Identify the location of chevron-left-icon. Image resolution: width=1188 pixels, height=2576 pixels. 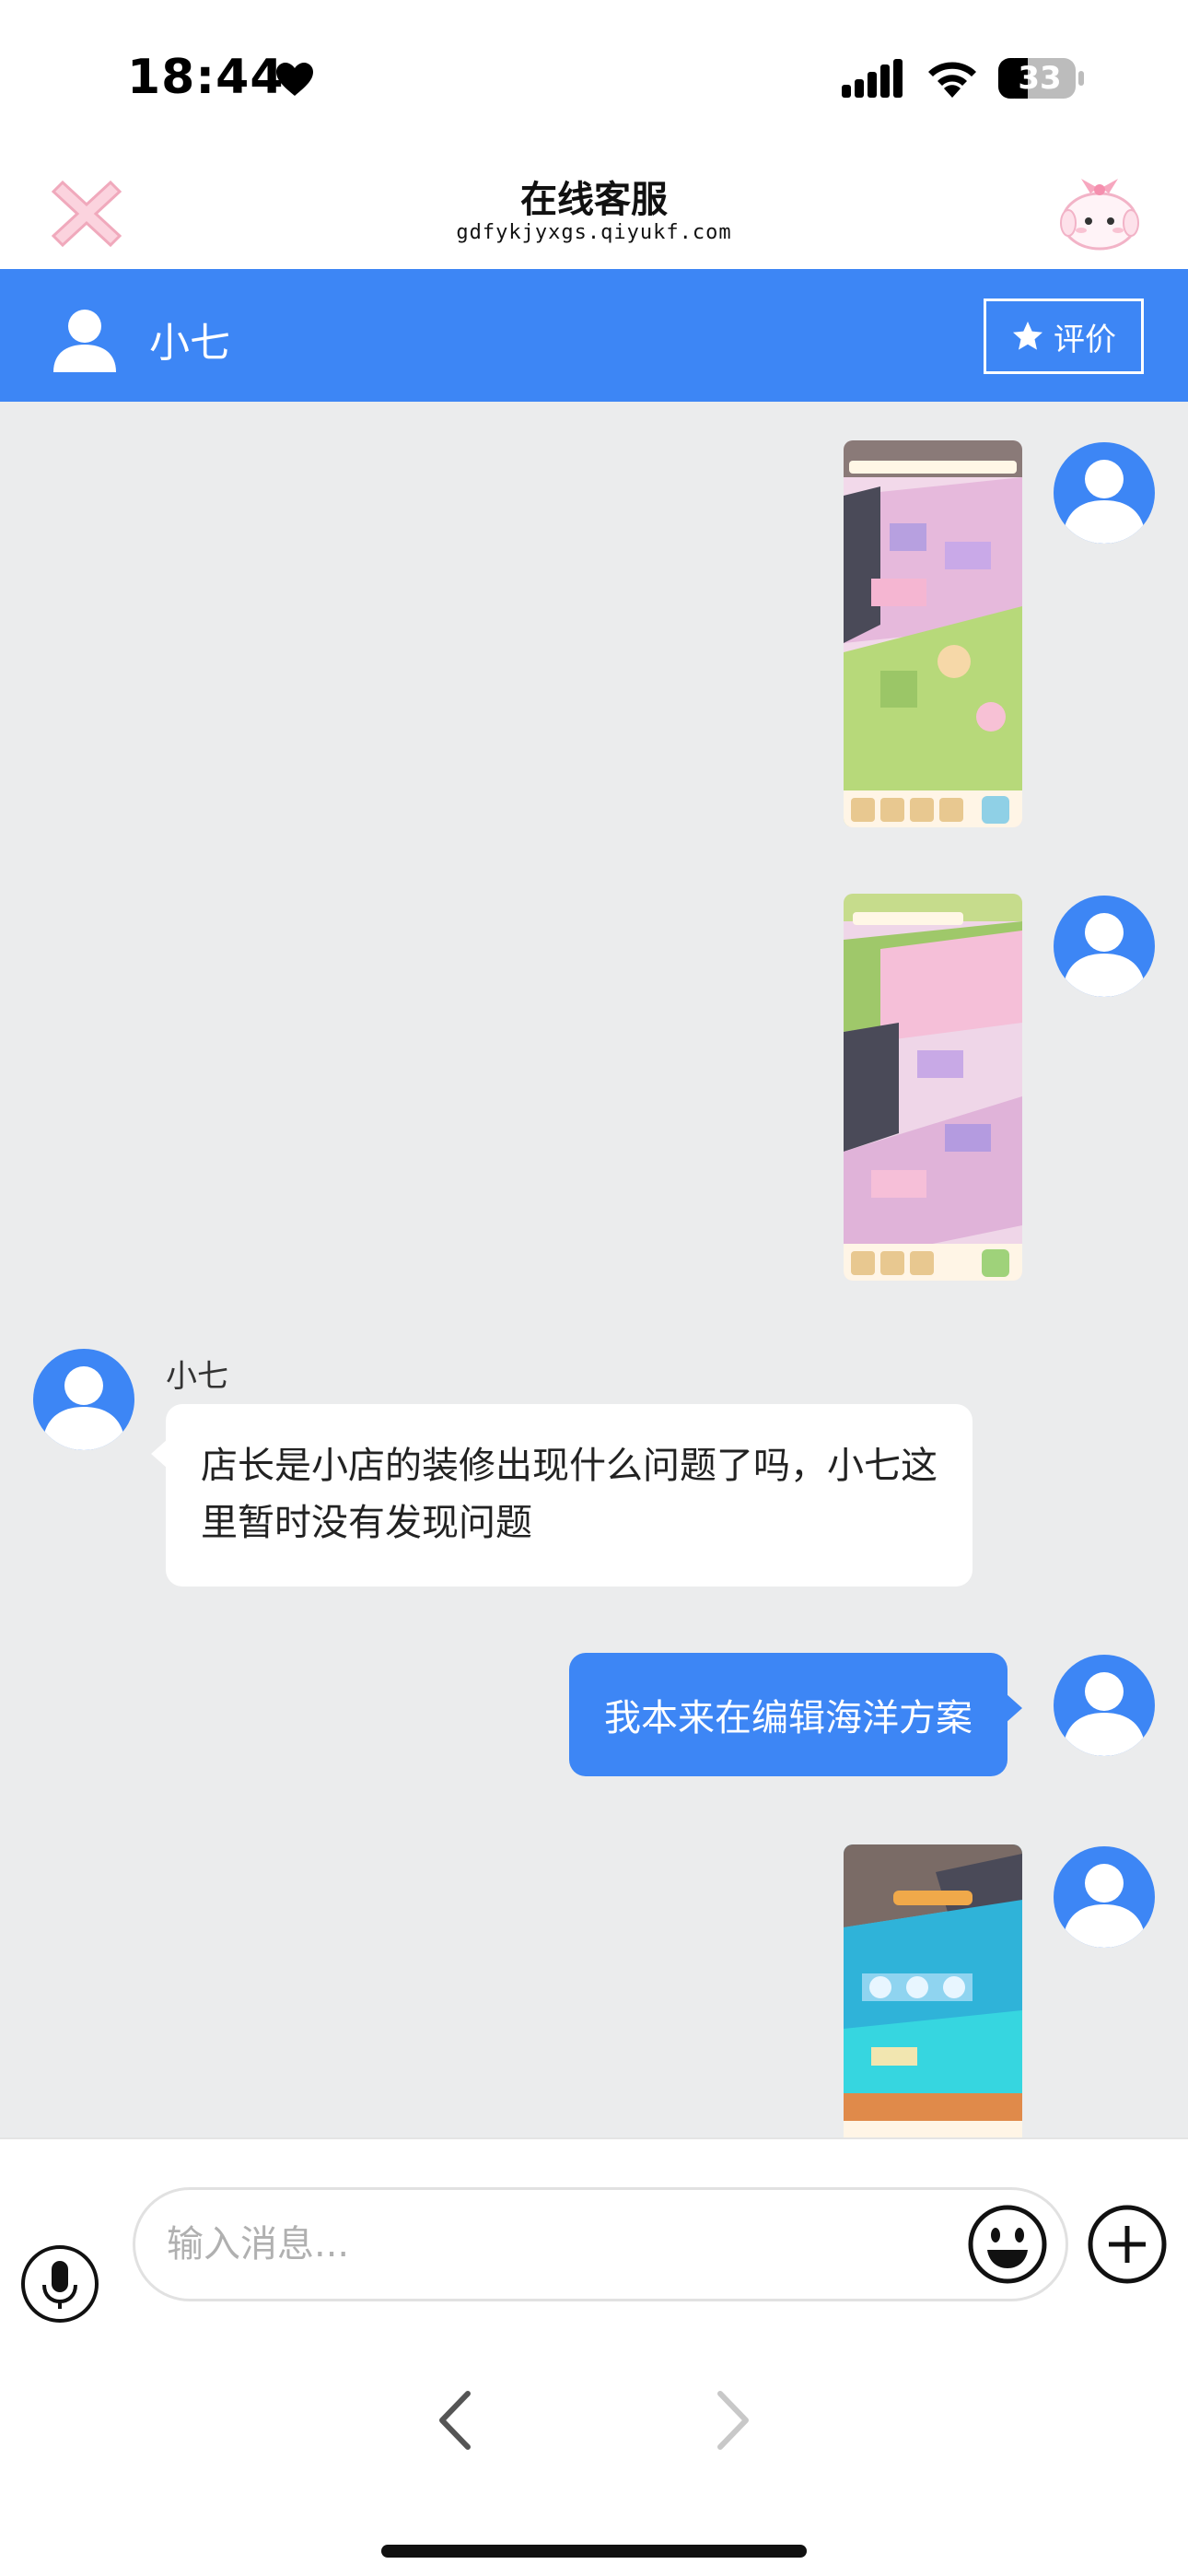
(456, 2420).